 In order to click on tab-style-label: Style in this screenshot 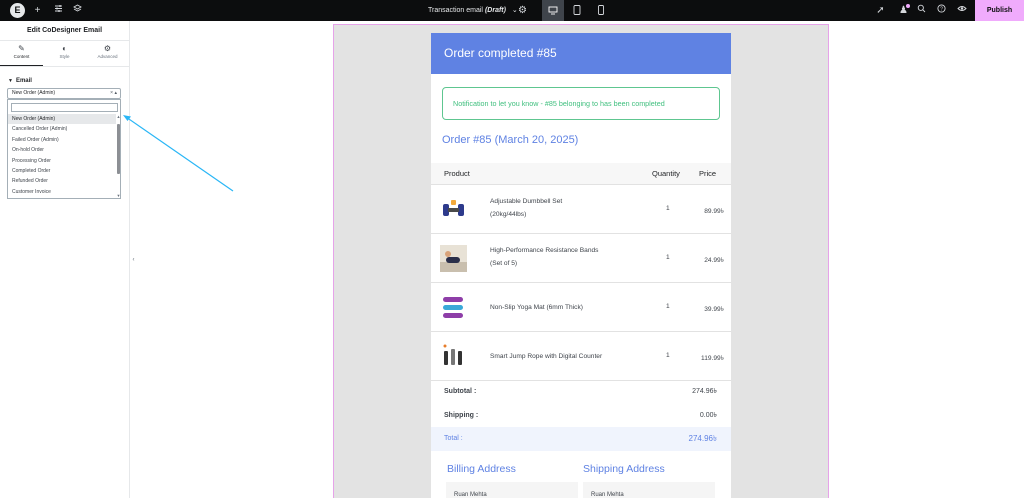, I will do `click(64, 56)`.